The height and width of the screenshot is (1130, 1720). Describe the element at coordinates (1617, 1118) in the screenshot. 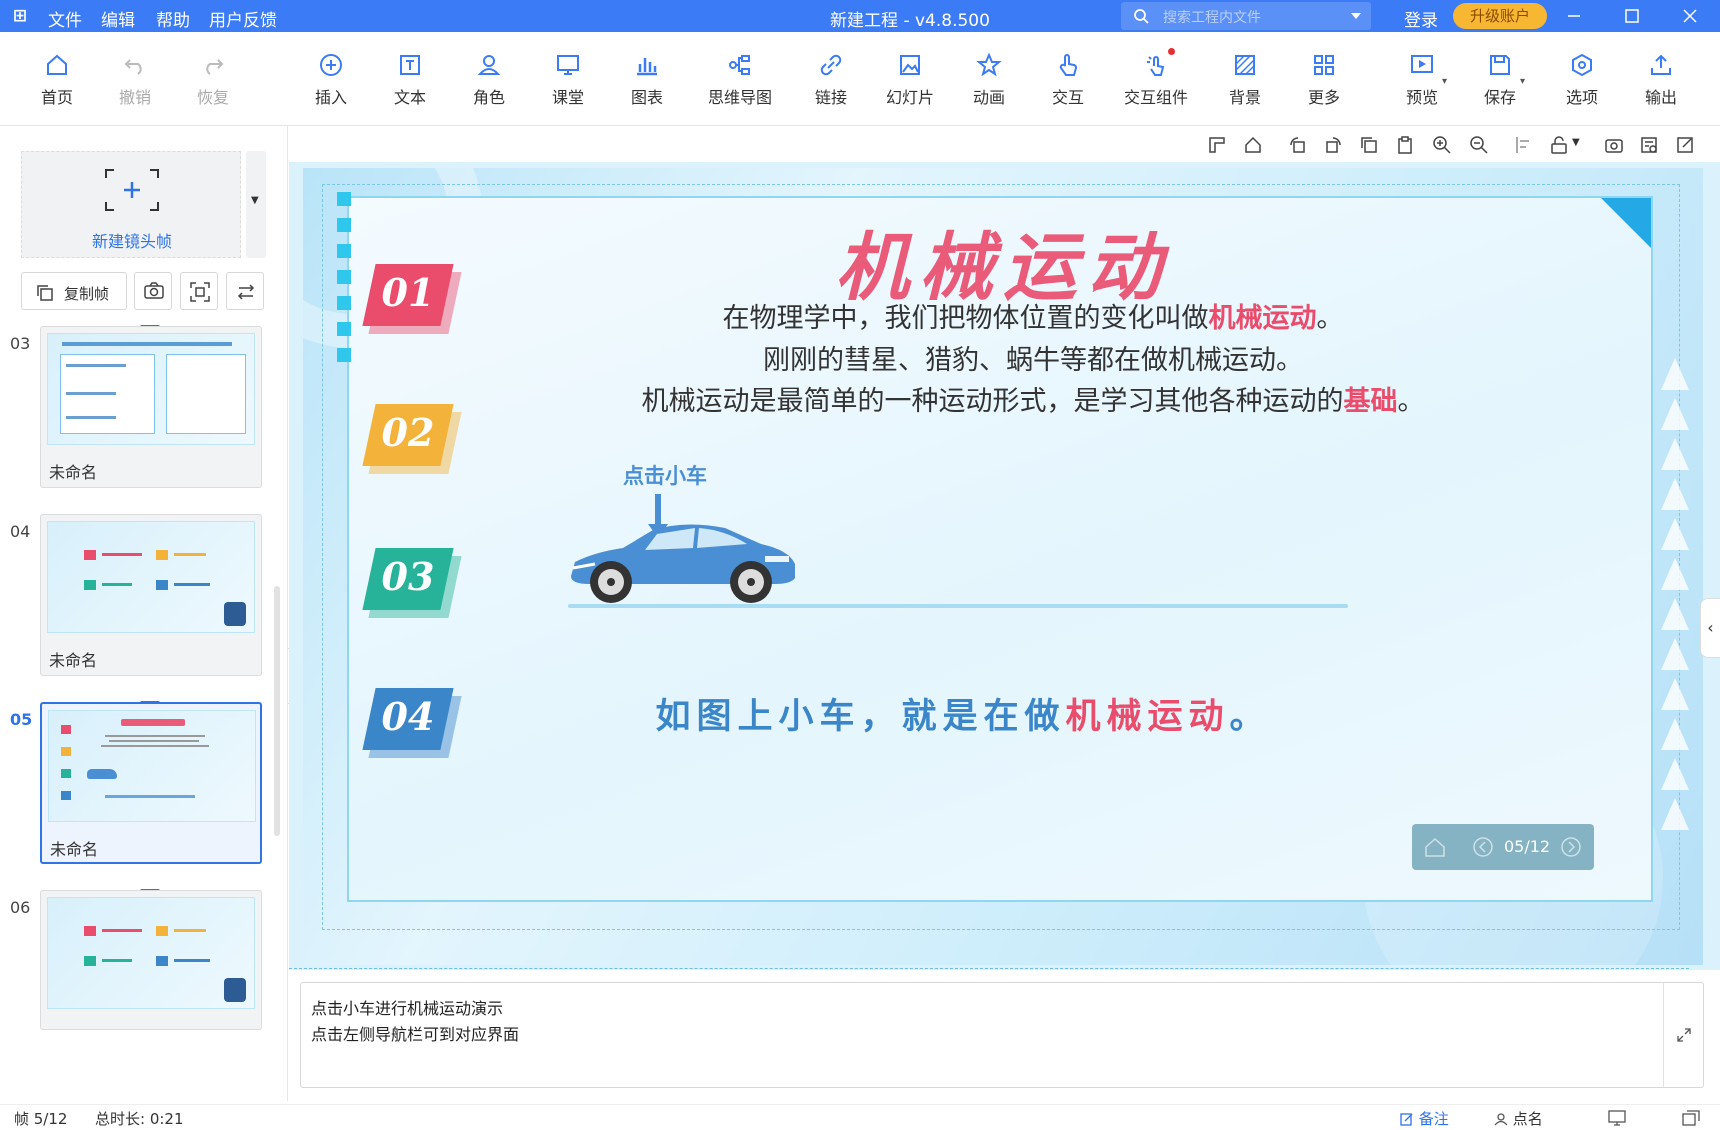

I see `screen-icon` at that location.